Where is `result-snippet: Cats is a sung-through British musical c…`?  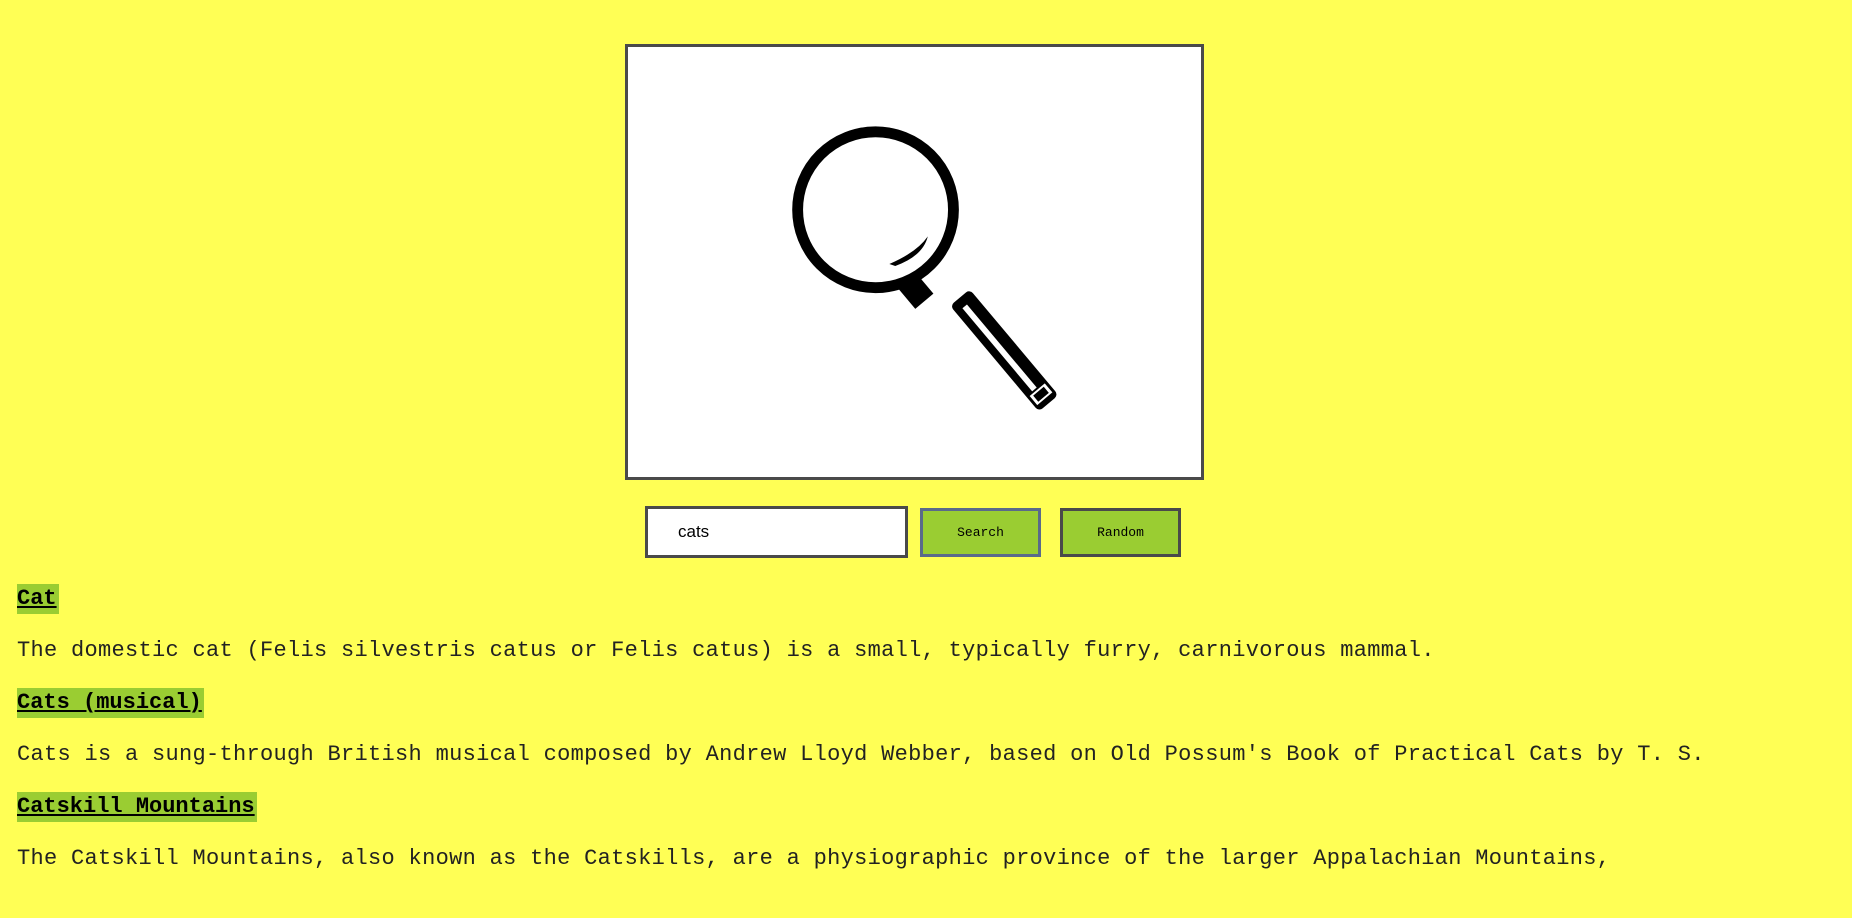
result-snippet: Cats is a sung-through British musical c… is located at coordinates (861, 754).